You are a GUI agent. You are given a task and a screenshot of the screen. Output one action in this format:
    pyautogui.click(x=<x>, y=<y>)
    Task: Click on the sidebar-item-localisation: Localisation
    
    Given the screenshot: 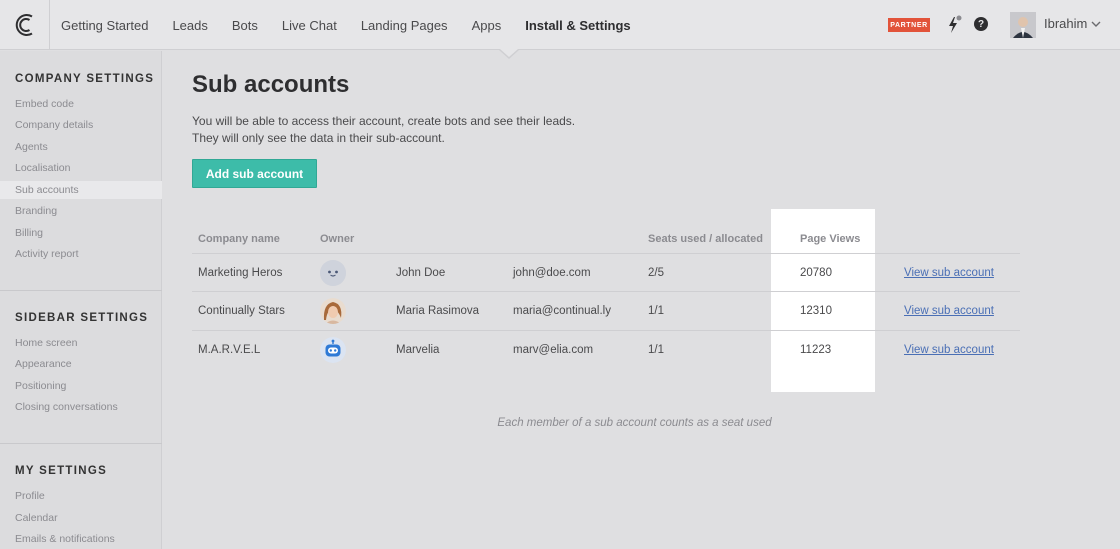 What is the action you would take?
    pyautogui.click(x=81, y=168)
    